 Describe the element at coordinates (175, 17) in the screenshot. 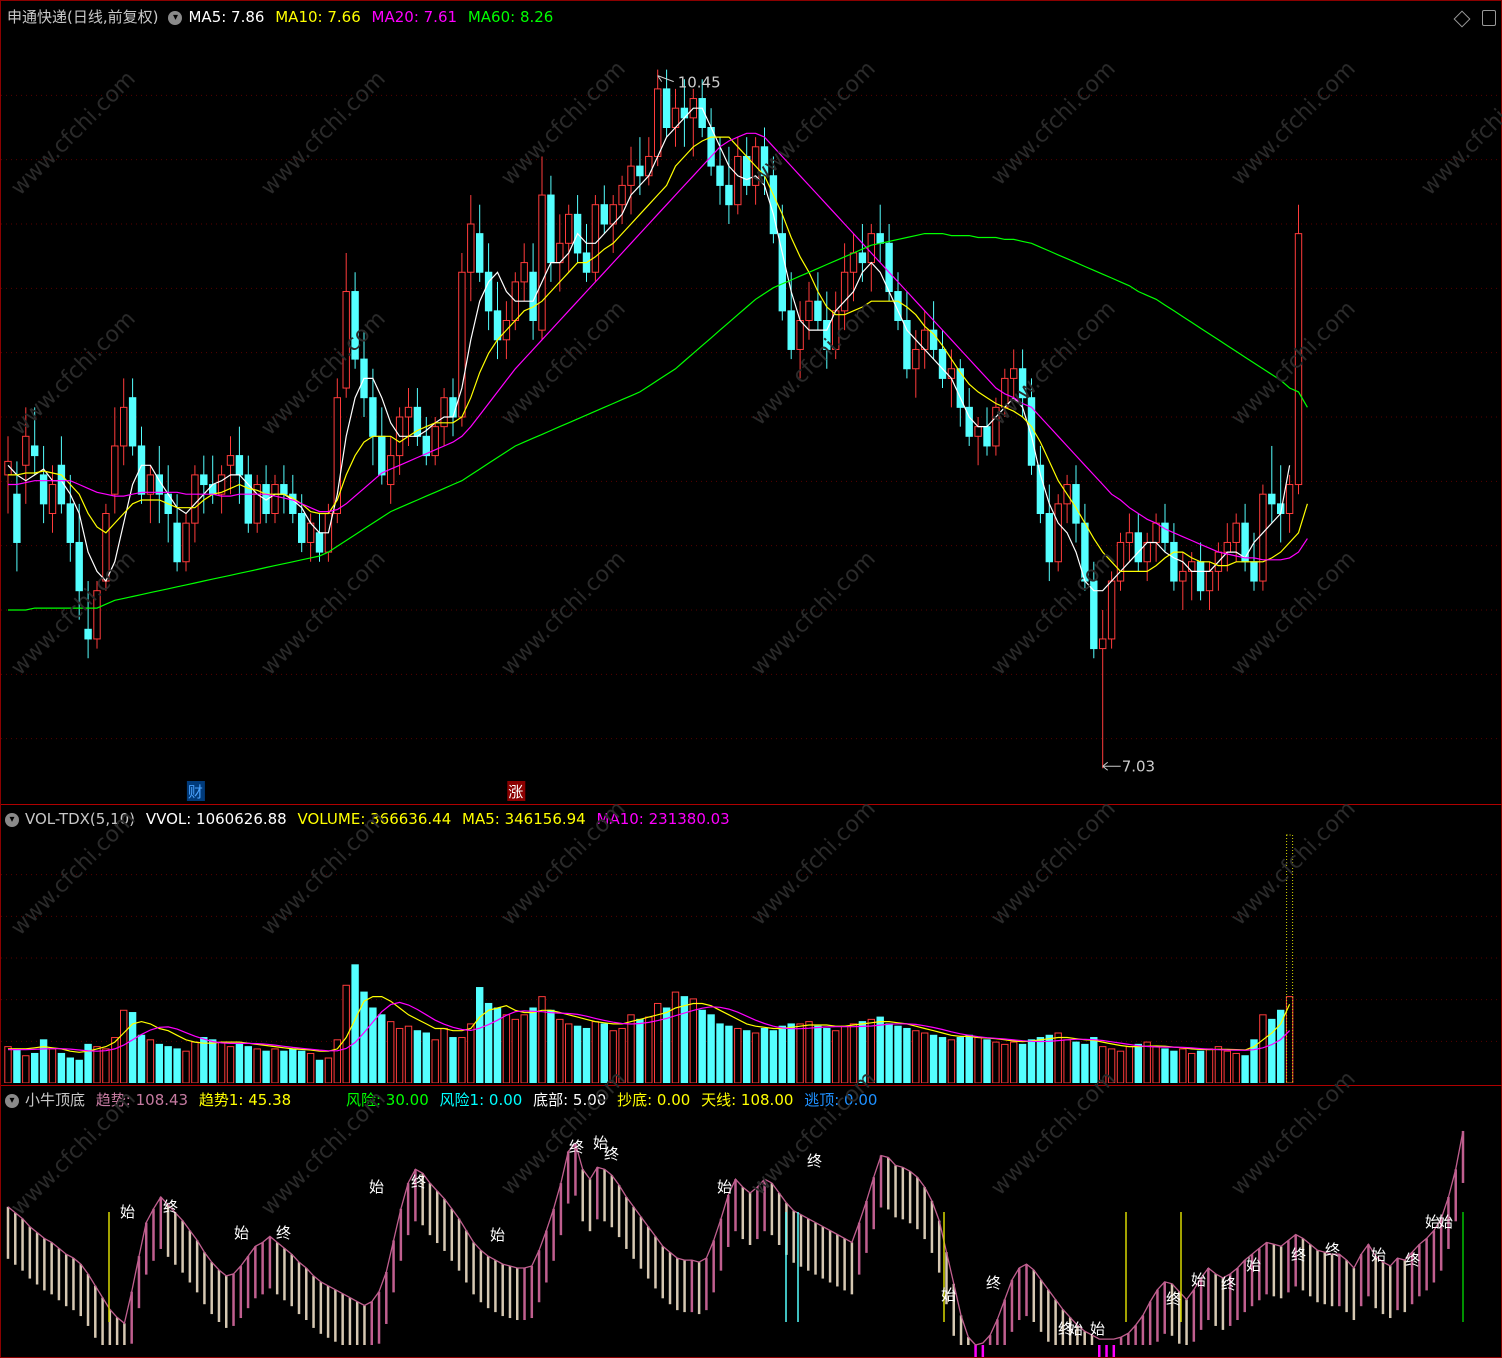

I see `settings-chevron-icon: ▾` at that location.